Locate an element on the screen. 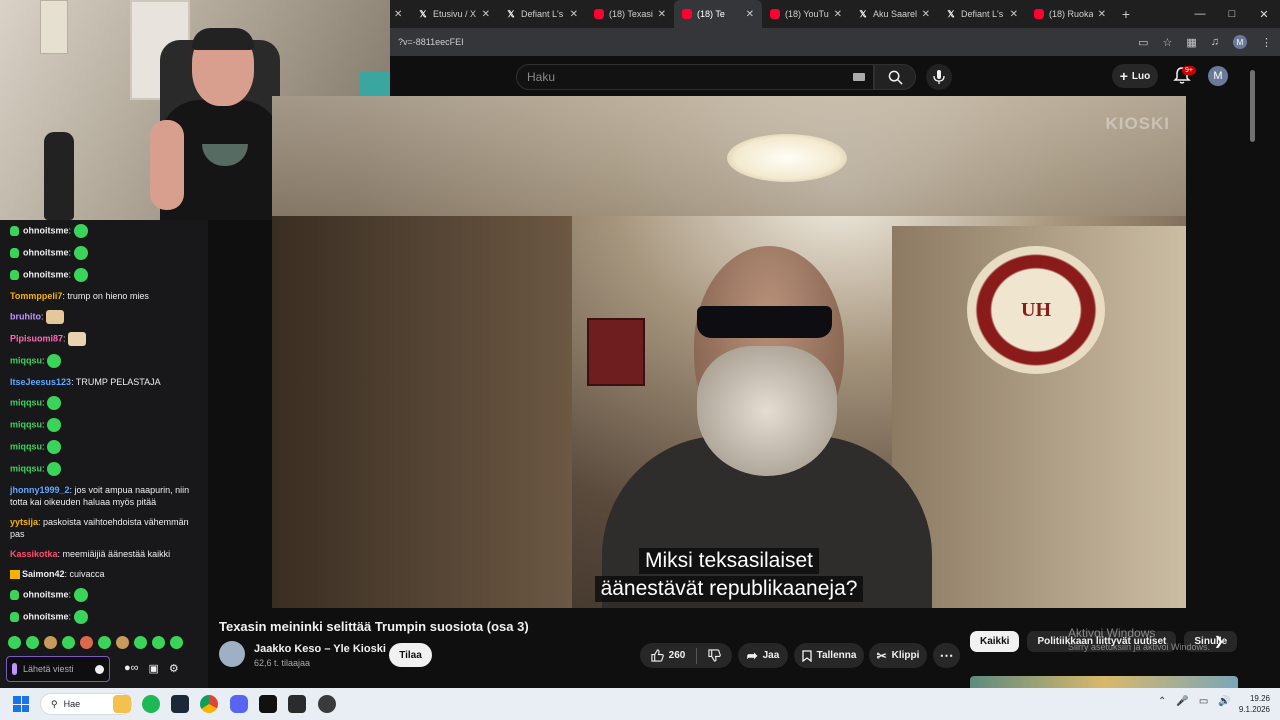 The height and width of the screenshot is (720, 1280). page-scrollbar is located at coordinates (1252, 106).